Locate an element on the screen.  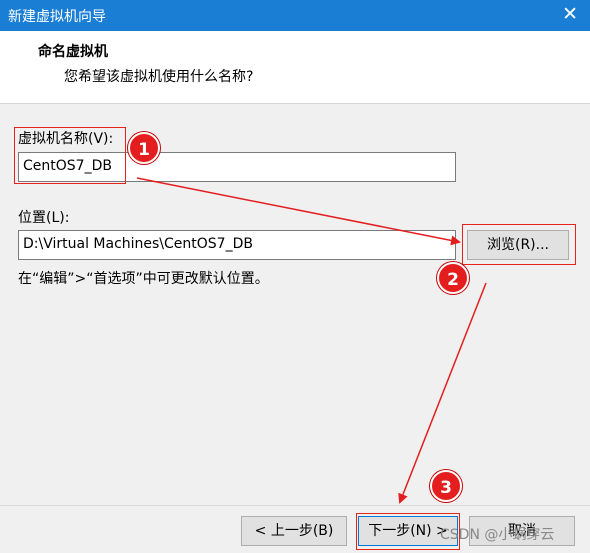
arrow-to-browse is located at coordinates (298, 211).